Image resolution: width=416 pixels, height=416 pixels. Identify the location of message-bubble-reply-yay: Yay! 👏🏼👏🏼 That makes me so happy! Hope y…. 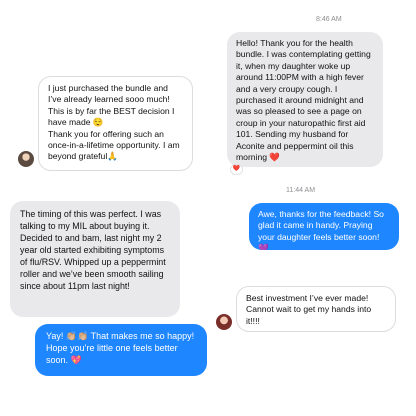
(121, 350).